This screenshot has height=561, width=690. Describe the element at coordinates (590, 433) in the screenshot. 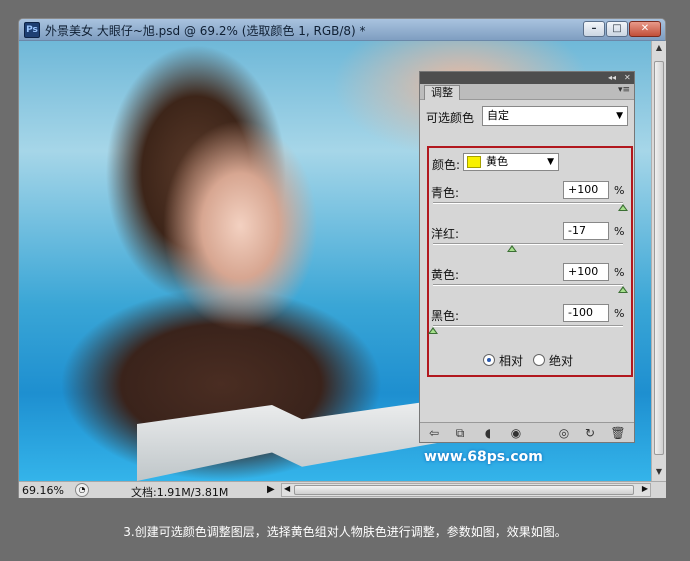

I see `reset-icon: ↻` at that location.